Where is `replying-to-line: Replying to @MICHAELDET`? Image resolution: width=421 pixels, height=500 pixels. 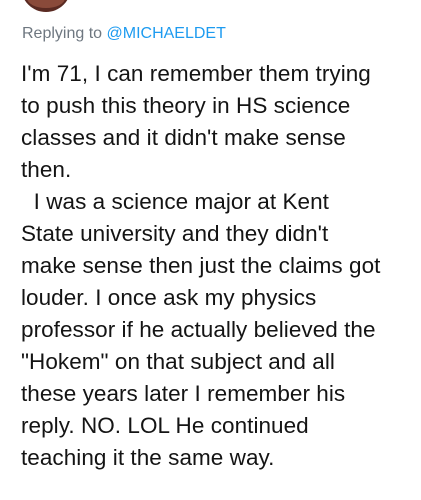 replying-to-line: Replying to @MICHAELDET is located at coordinates (124, 34).